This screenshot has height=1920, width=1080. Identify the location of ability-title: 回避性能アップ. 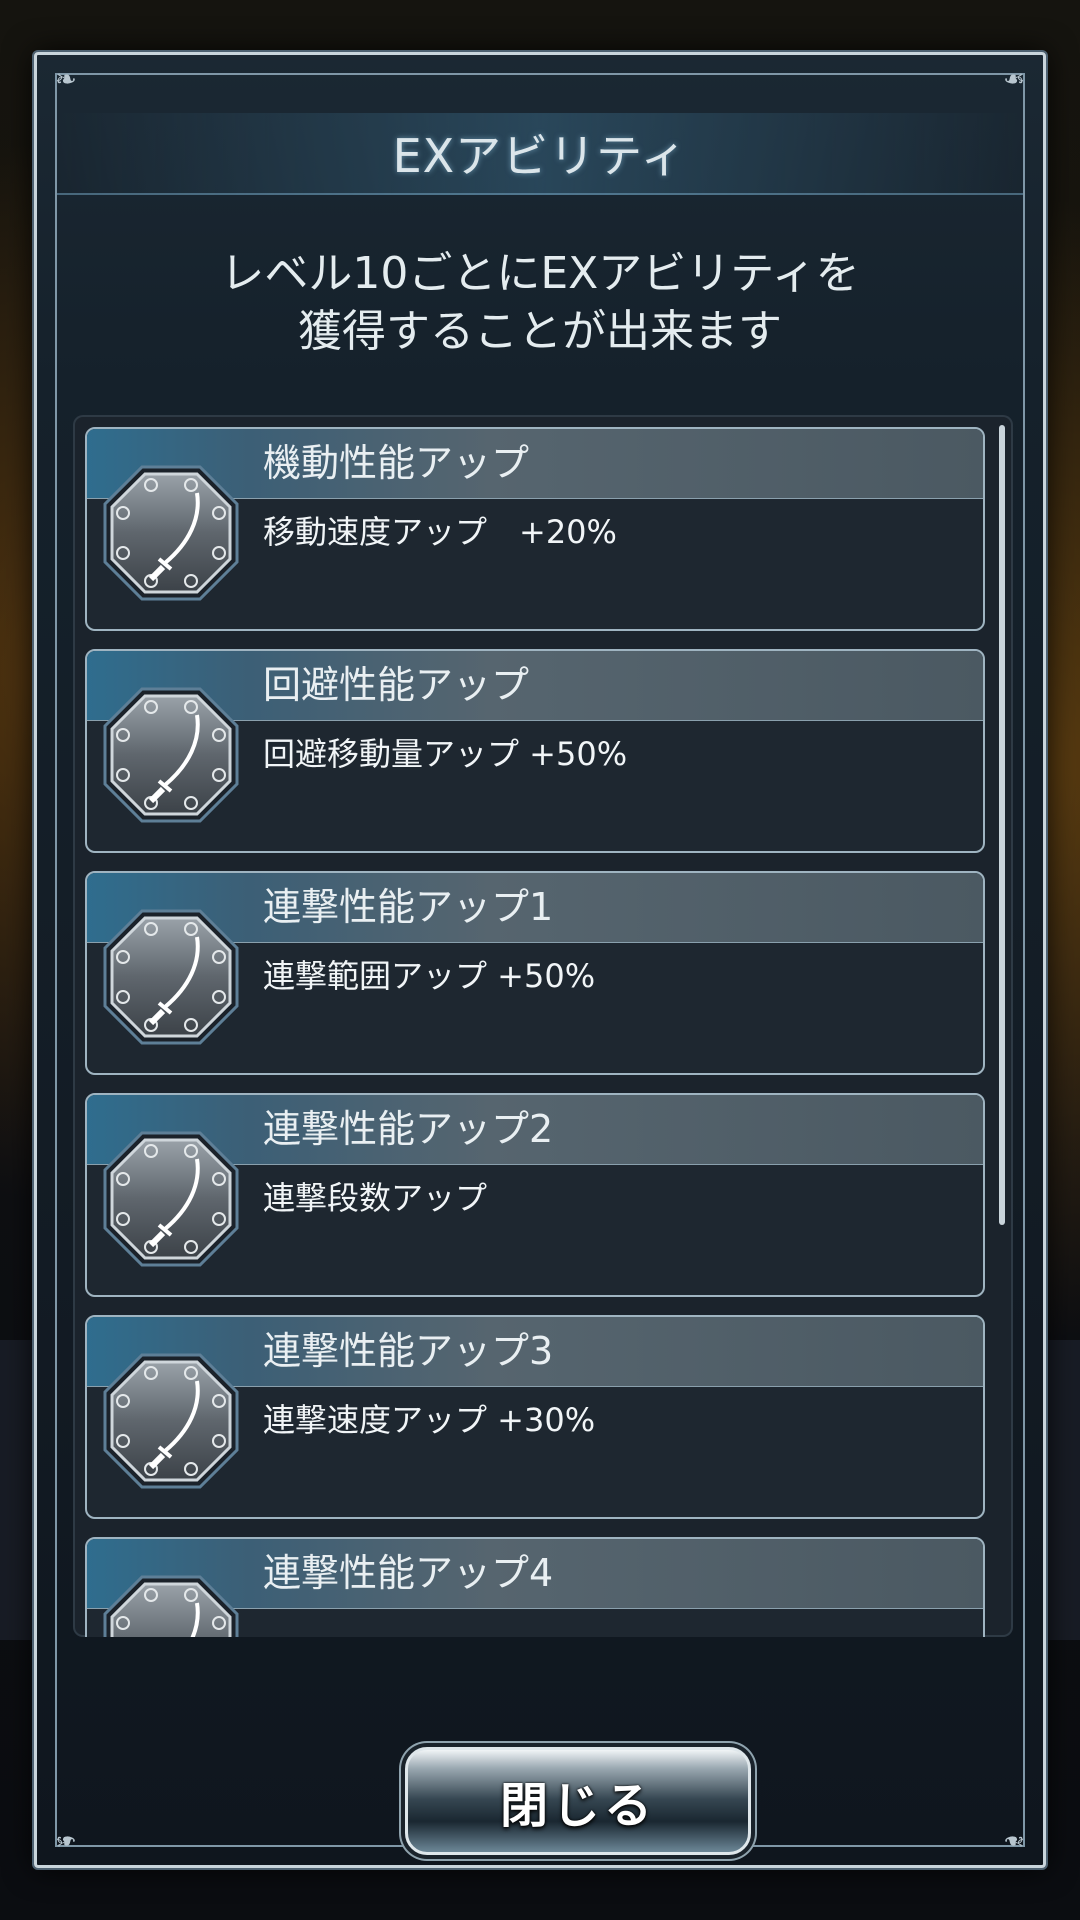
(396, 685).